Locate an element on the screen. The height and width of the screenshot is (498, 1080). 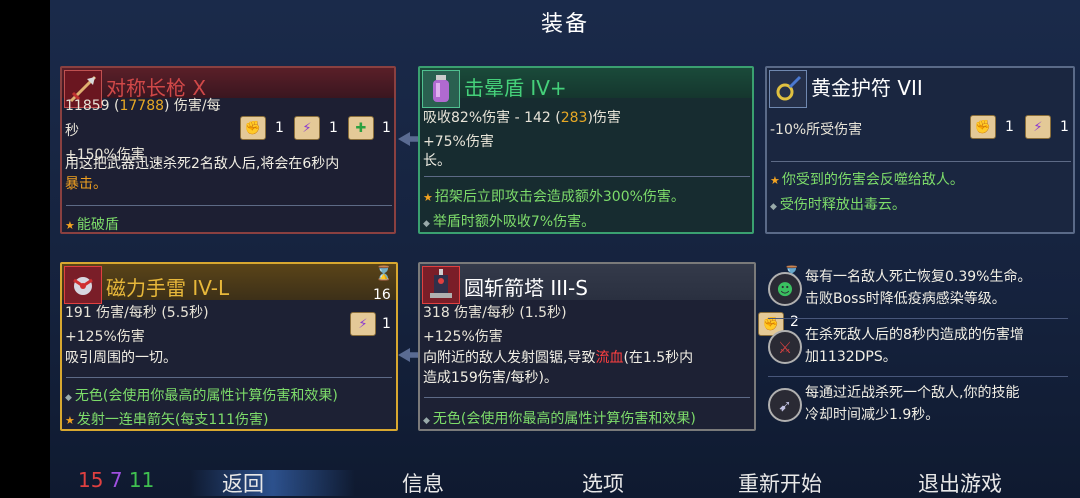
shield-trait-parry: ★ 招架后立即攻击会造成额外300%伤害。 is located at coordinates (554, 197).